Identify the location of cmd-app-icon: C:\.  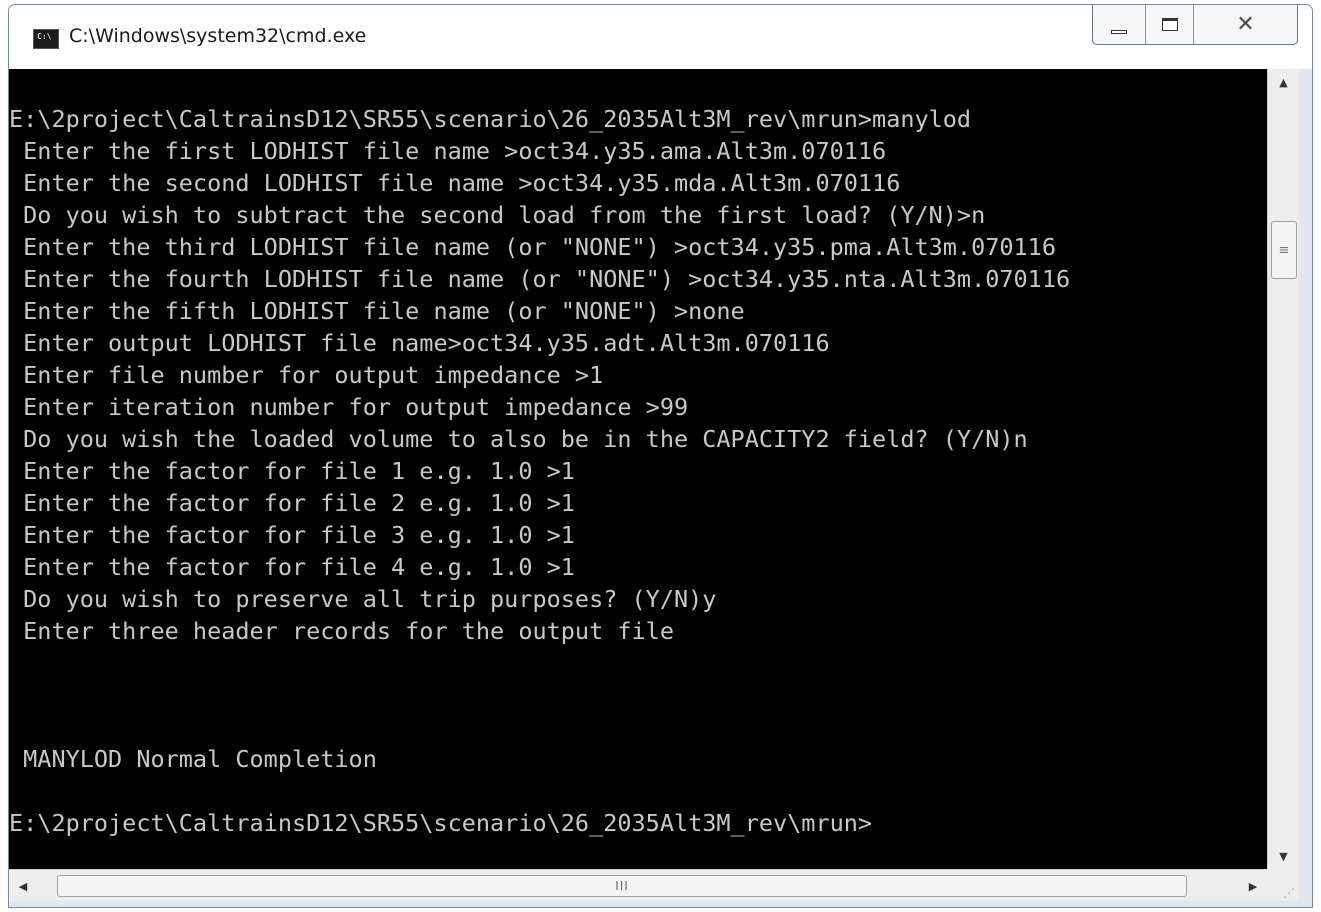
(46, 39).